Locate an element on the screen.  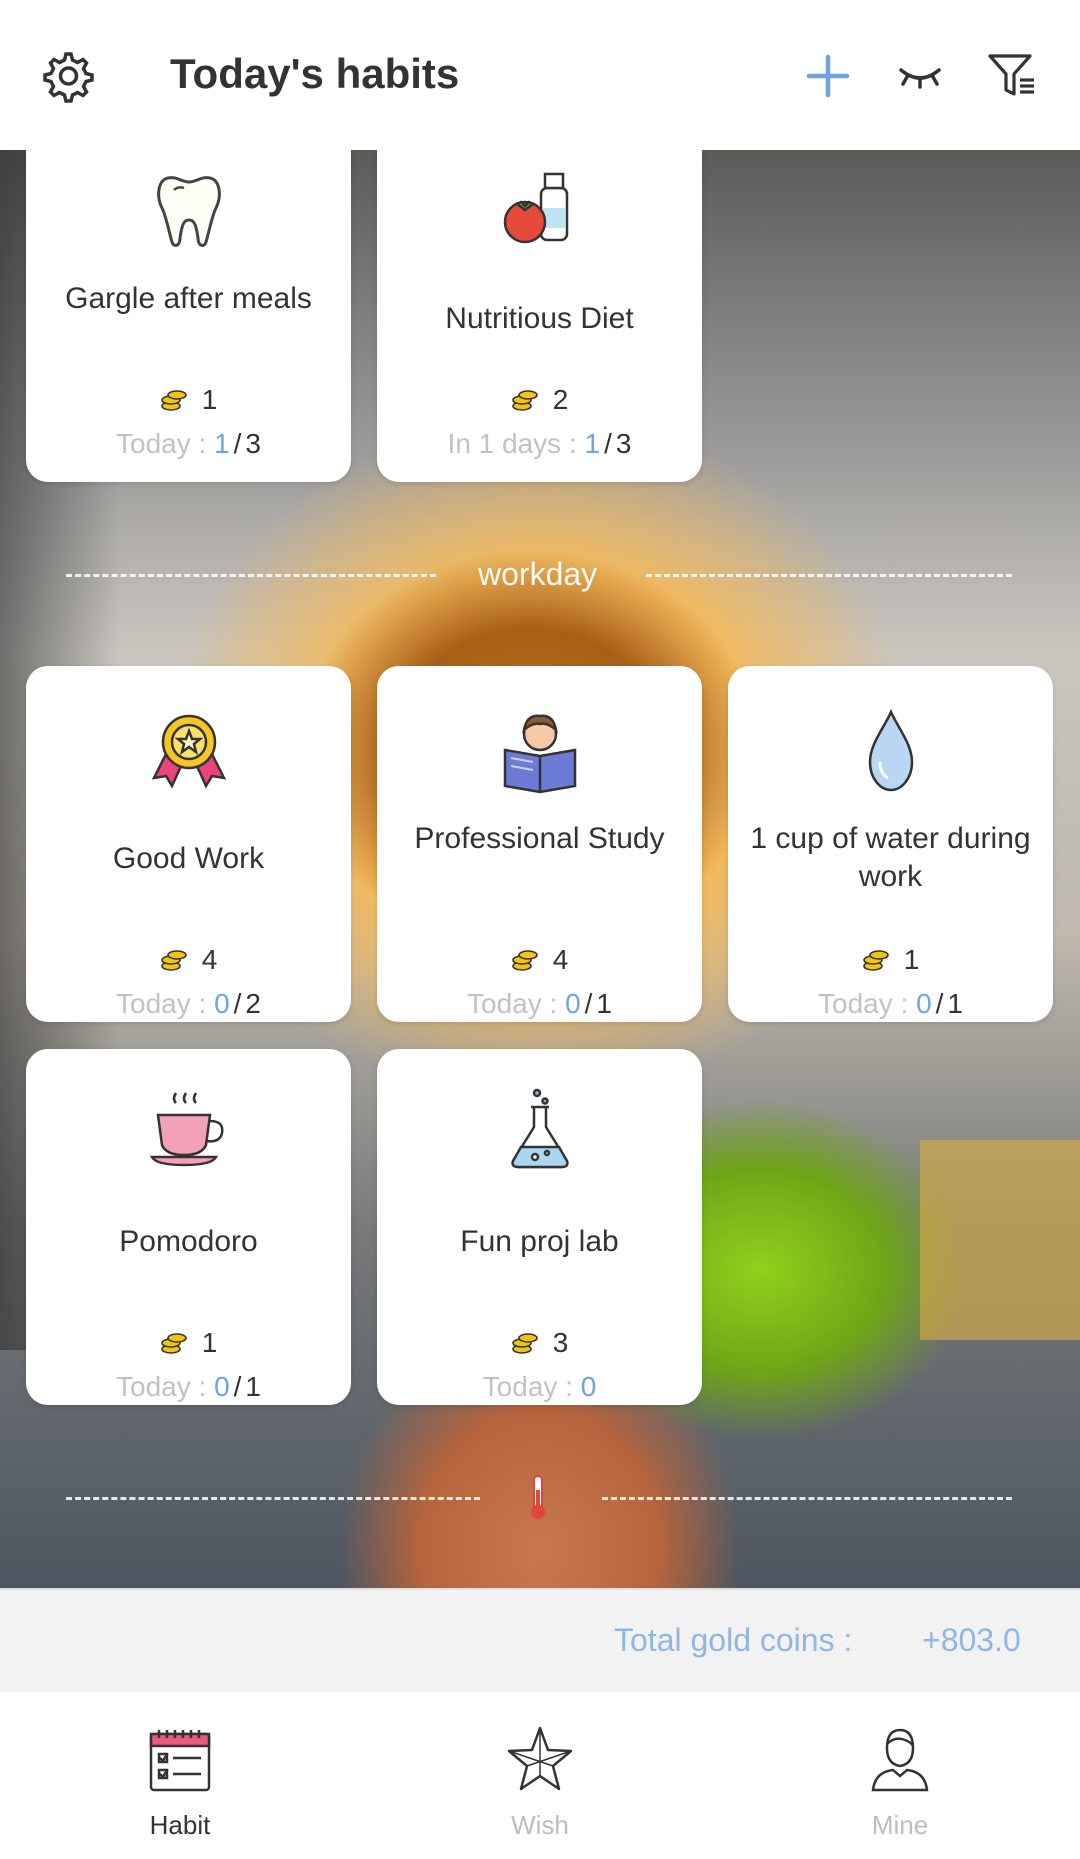
nav-item-habit: Habit is located at coordinates (180, 1775).